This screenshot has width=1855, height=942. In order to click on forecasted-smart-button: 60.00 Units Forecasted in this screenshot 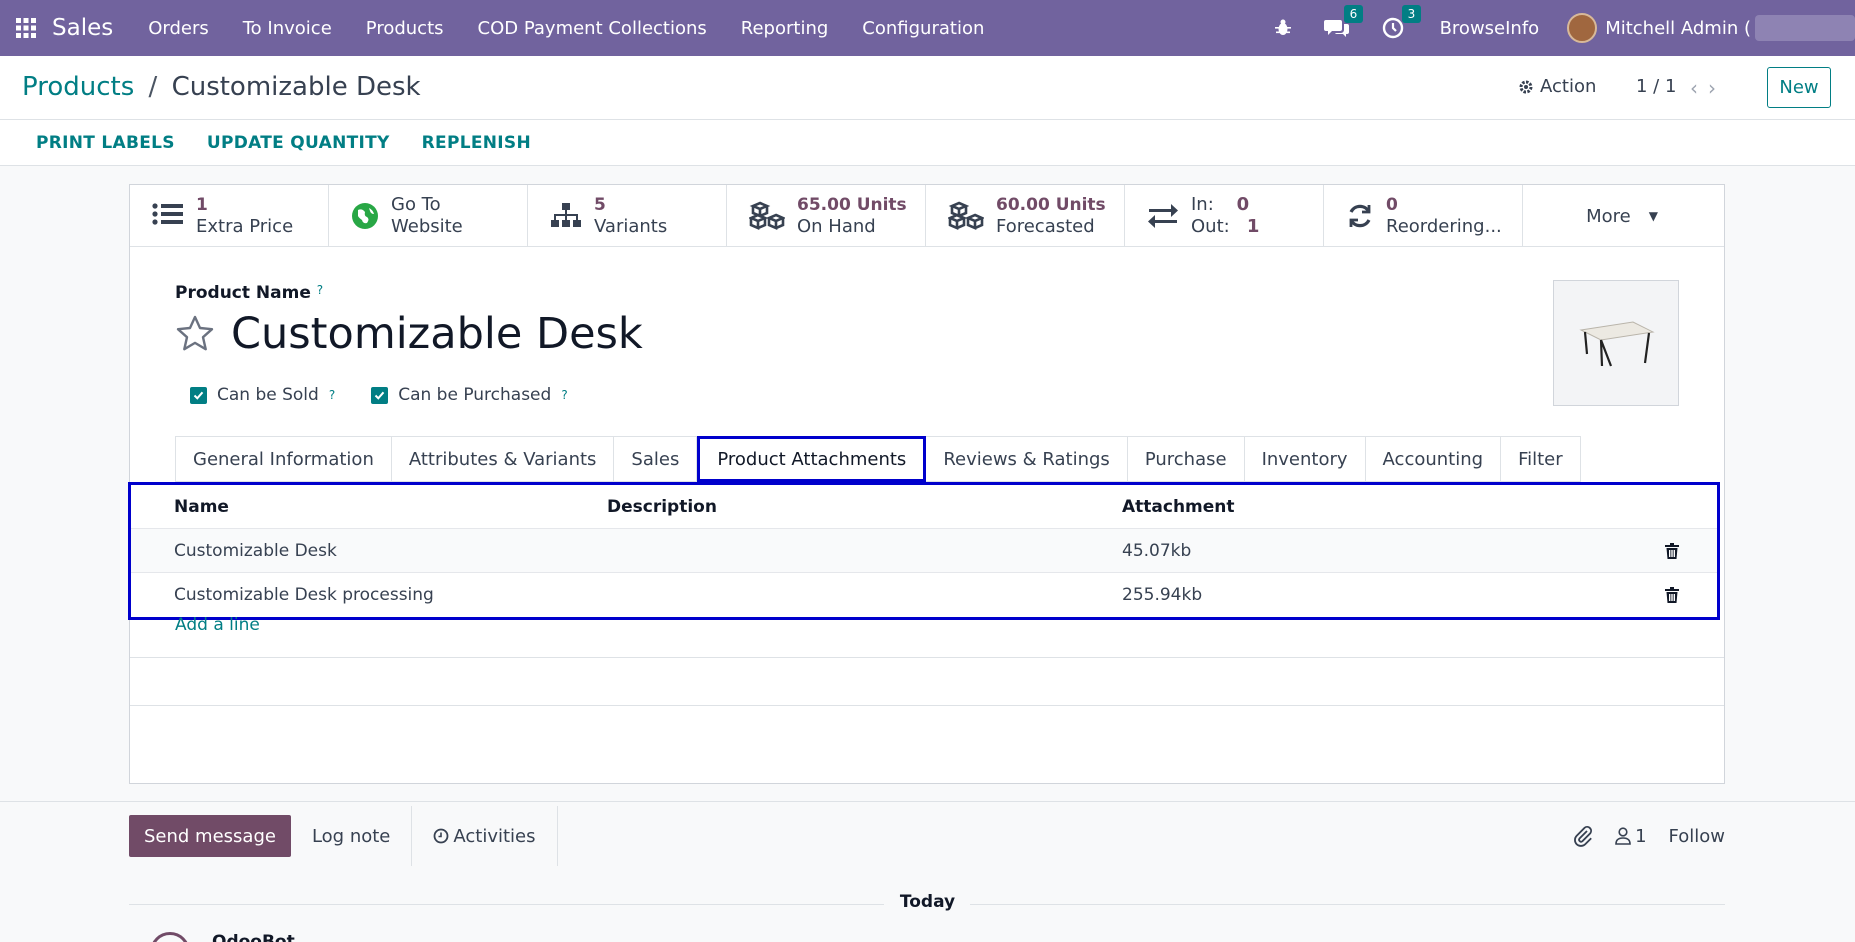, I will do `click(1025, 216)`.